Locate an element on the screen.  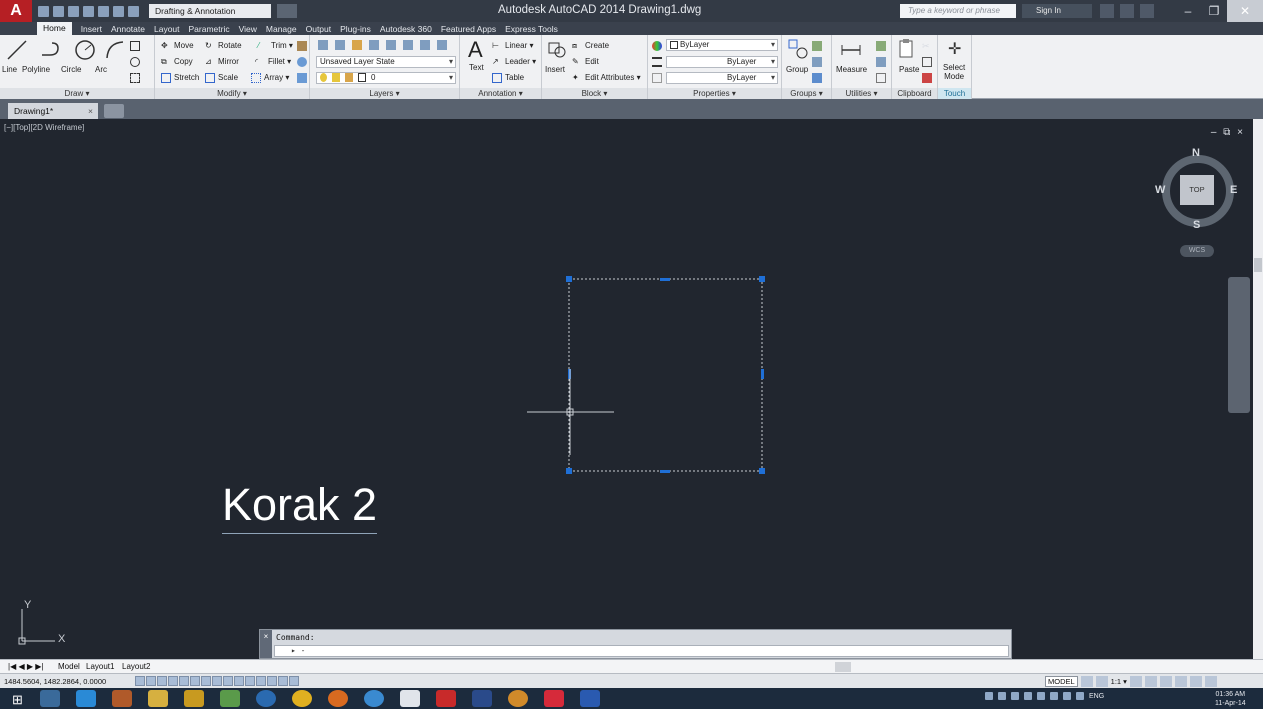
save-as-icon is located at coordinates (88, 11).